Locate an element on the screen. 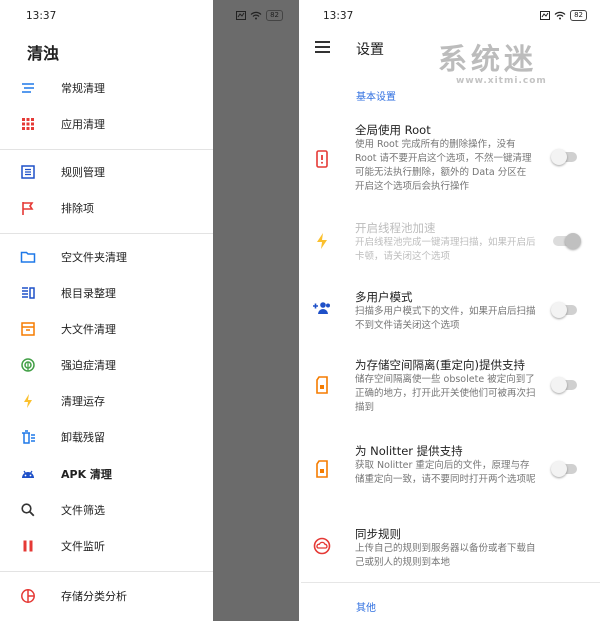 This screenshot has width=600, height=621. pref-thread-pool: 开启线程池加速 开启线程池完成一键清理扫描，如果开启后卡顿，请关闭这个选项 is located at coordinates (450, 242).